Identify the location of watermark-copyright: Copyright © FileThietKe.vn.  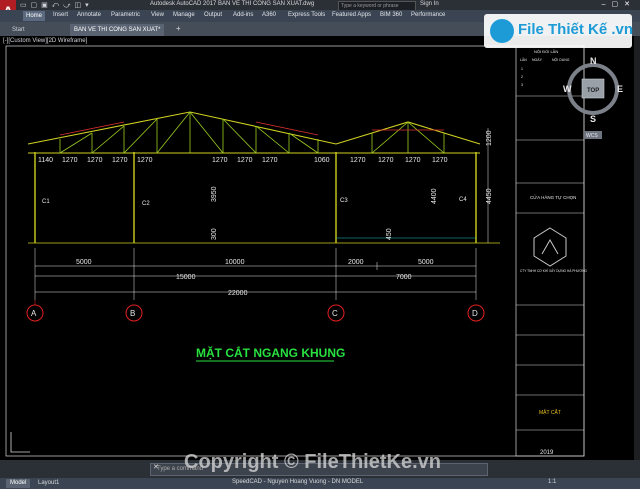
(312, 462).